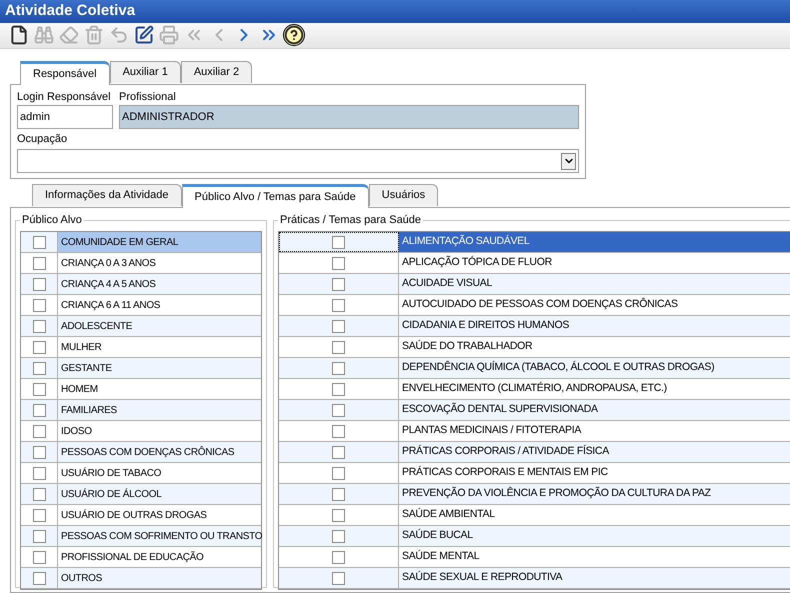 This screenshot has width=790, height=593. Describe the element at coordinates (275, 196) in the screenshot. I see `tab: Público Alvo / Temas para Saúde` at that location.